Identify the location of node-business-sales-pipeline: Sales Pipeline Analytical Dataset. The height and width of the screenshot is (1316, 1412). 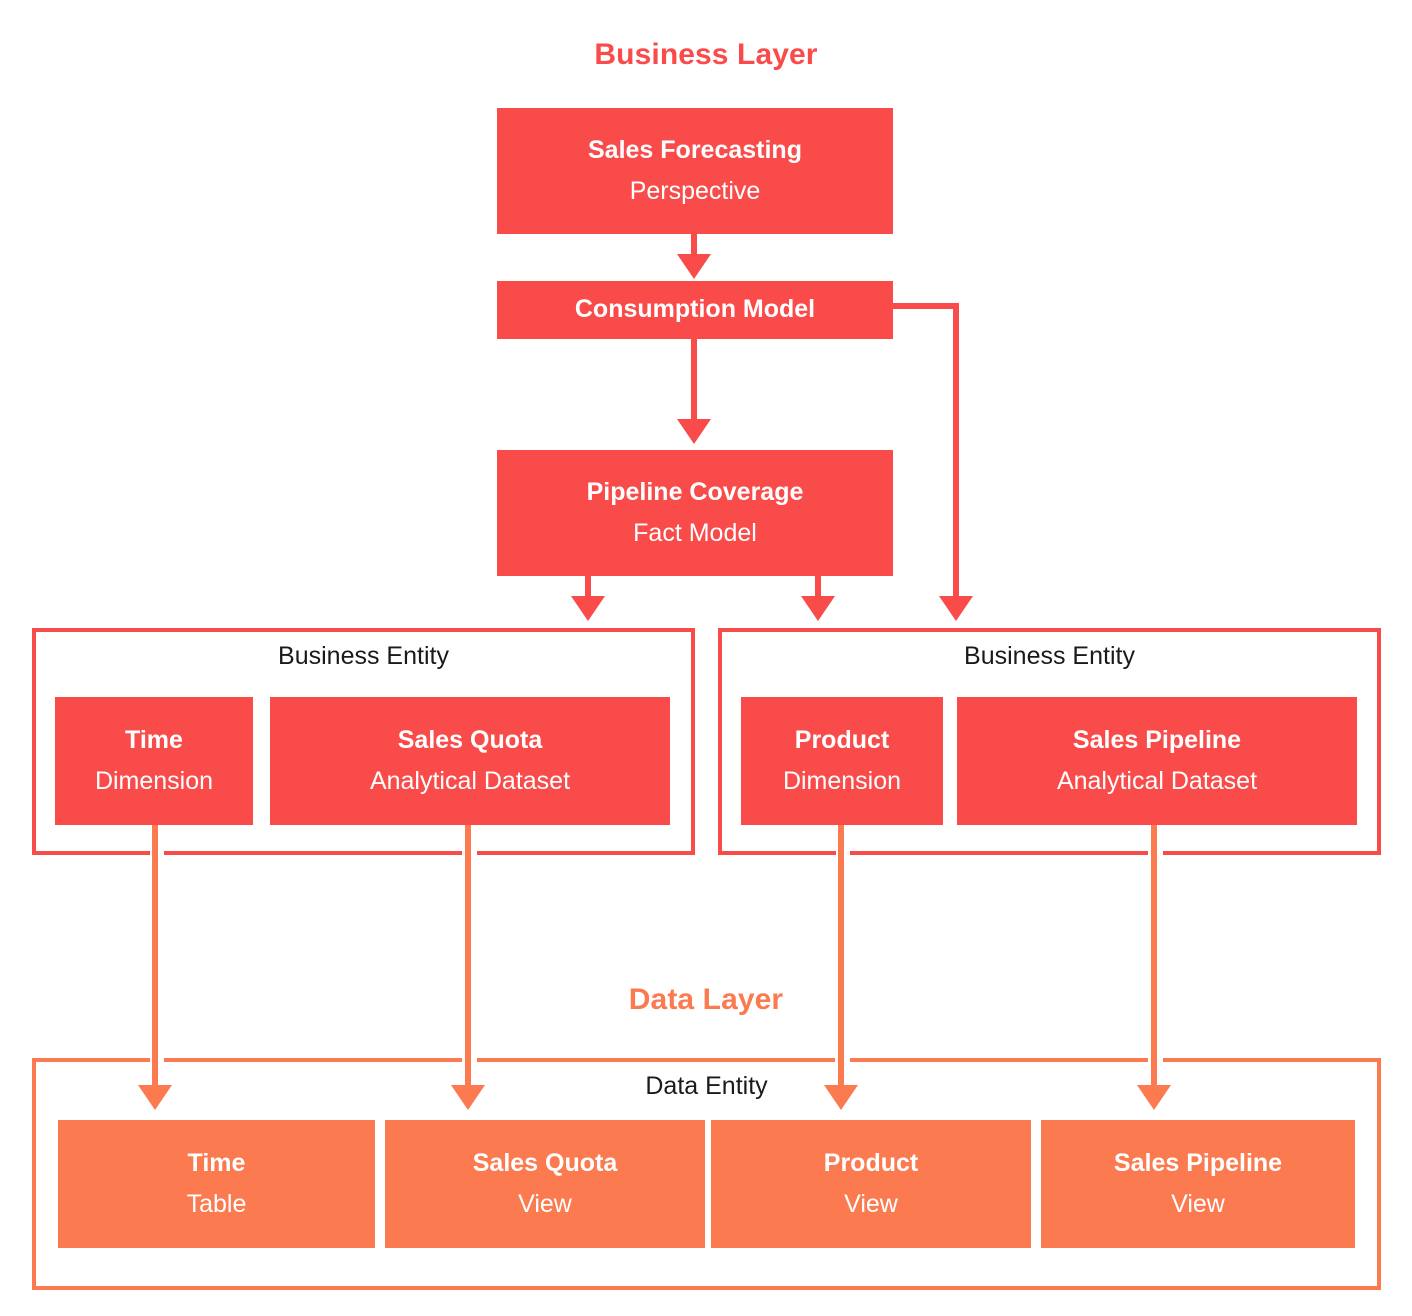
(1157, 761).